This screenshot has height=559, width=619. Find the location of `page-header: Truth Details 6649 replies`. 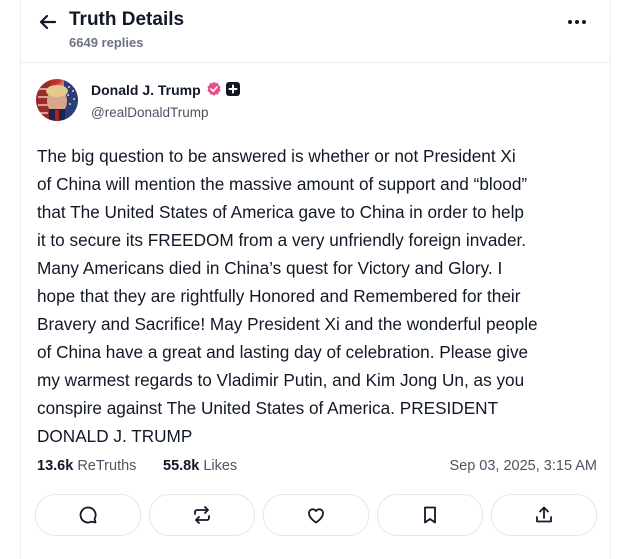

page-header: Truth Details 6649 replies is located at coordinates (313, 31).